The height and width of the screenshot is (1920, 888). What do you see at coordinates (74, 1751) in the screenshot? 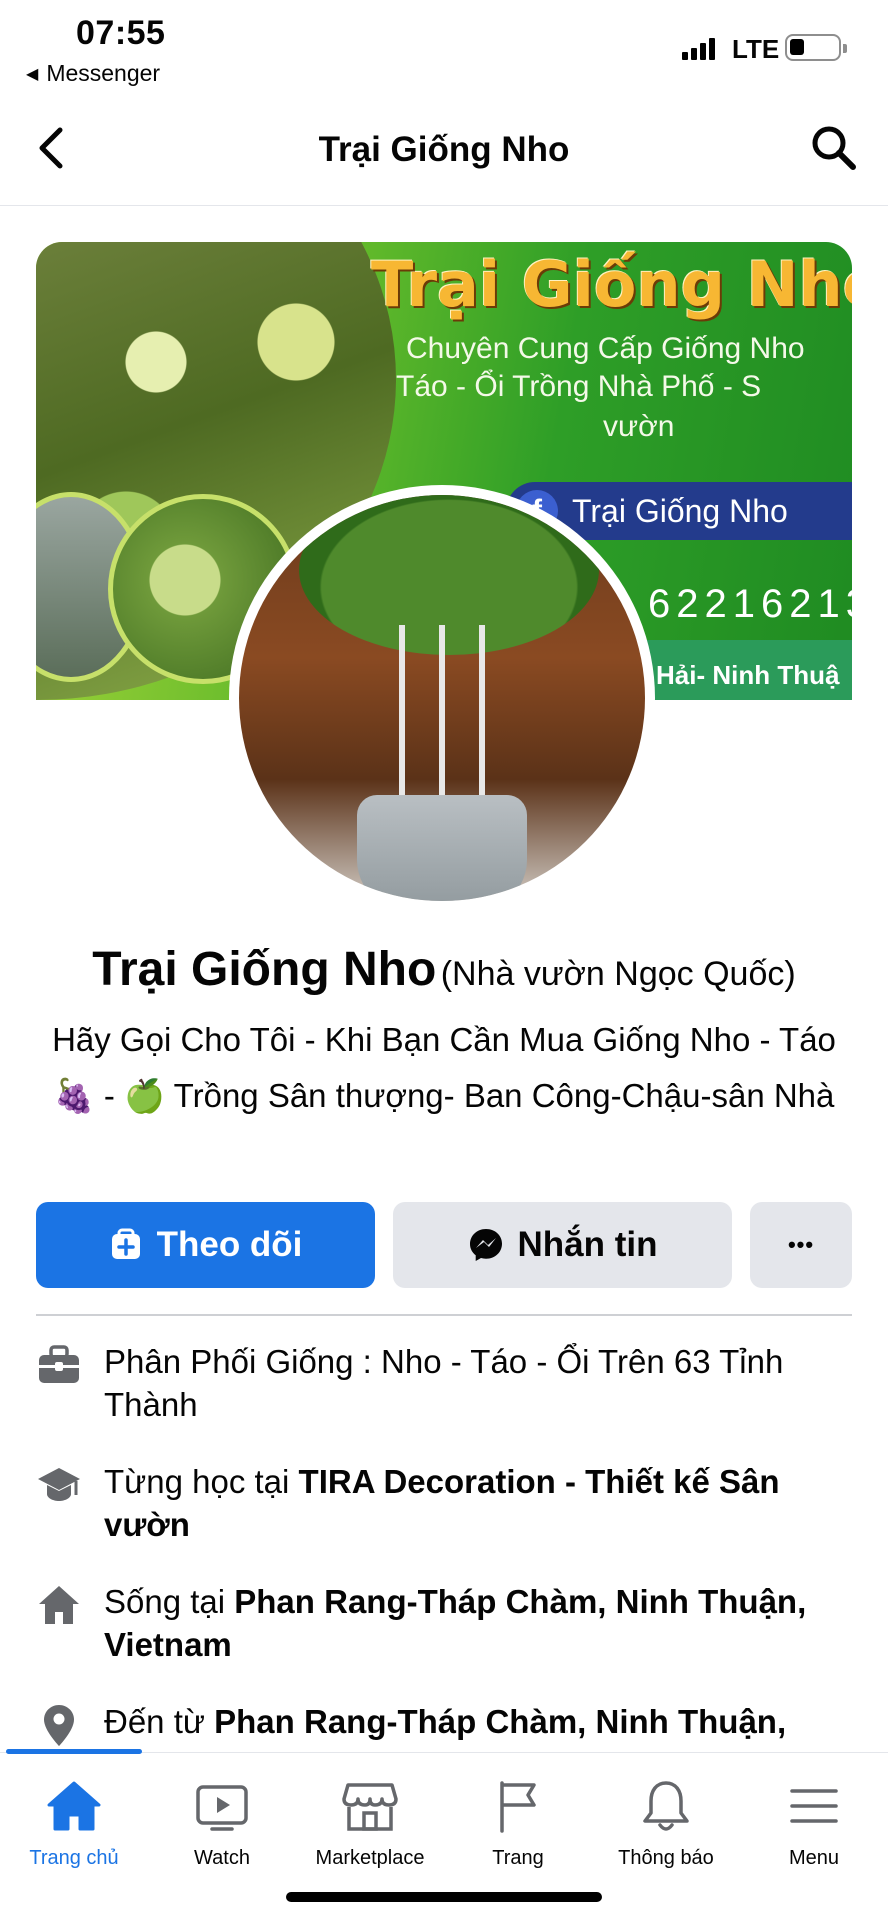
I see `active-tab-indicator` at bounding box center [74, 1751].